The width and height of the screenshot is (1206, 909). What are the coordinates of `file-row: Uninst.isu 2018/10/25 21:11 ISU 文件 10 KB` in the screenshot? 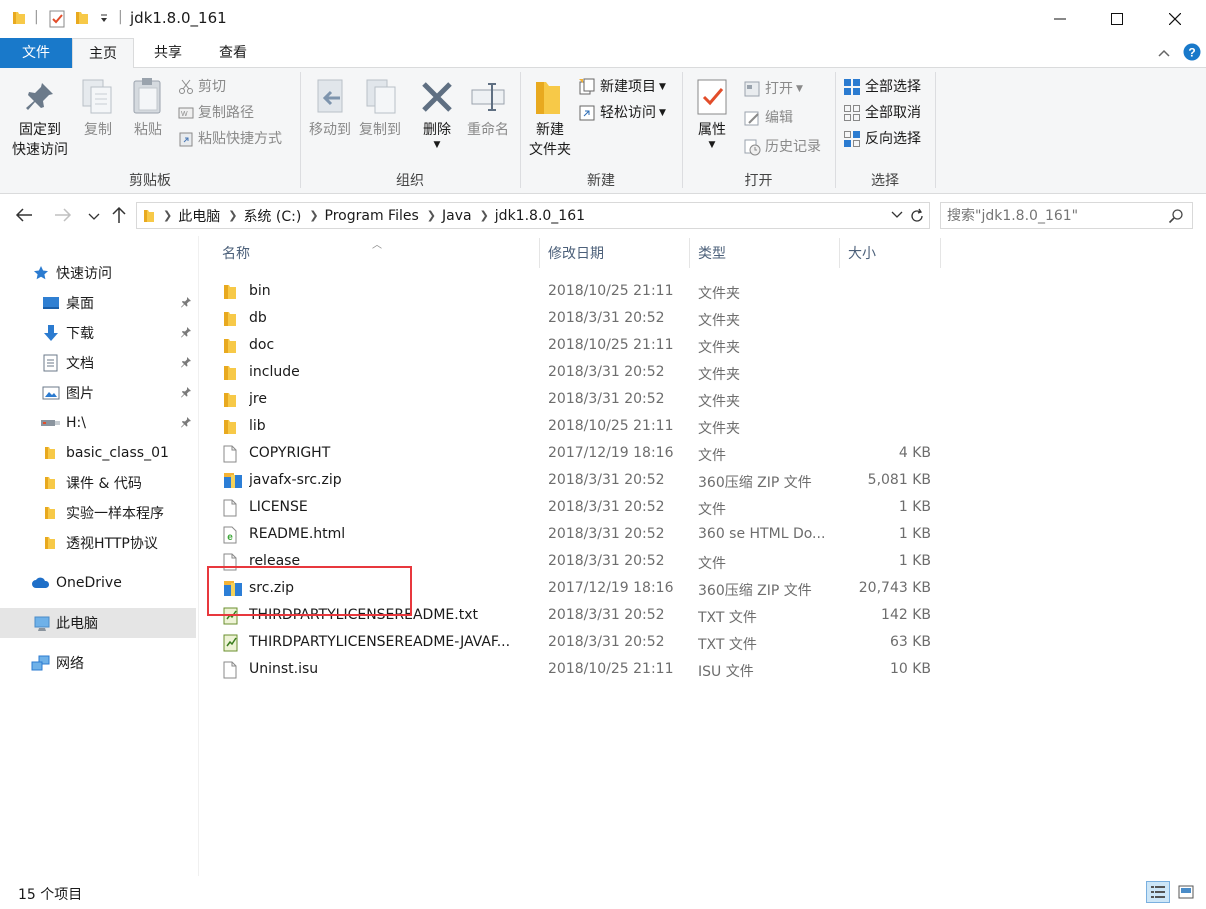 It's located at (576, 670).